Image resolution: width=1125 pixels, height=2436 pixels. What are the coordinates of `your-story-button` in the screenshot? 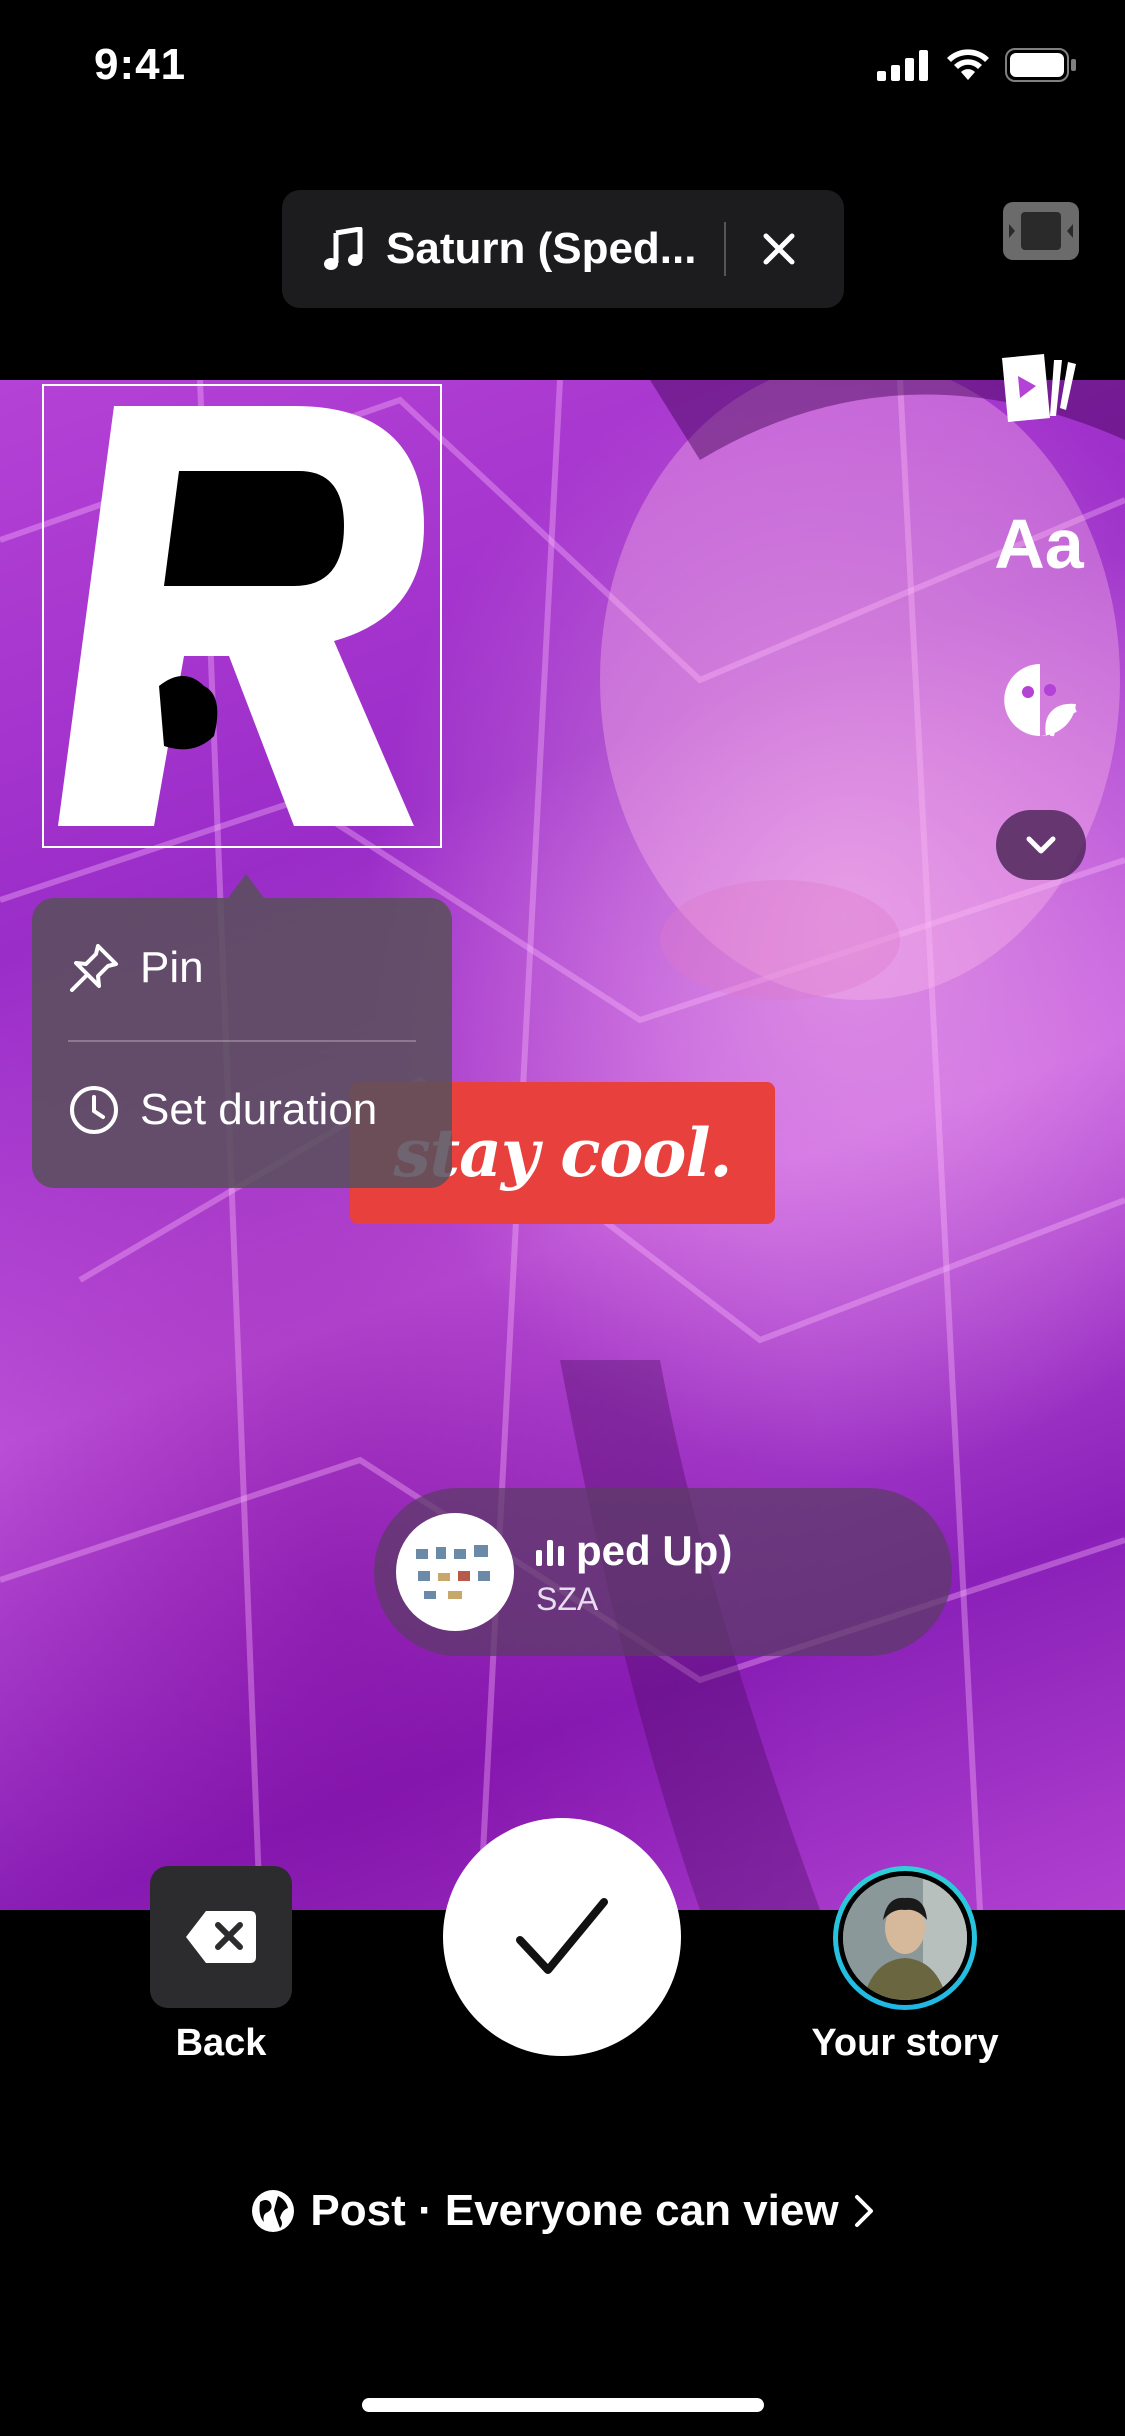 It's located at (905, 1938).